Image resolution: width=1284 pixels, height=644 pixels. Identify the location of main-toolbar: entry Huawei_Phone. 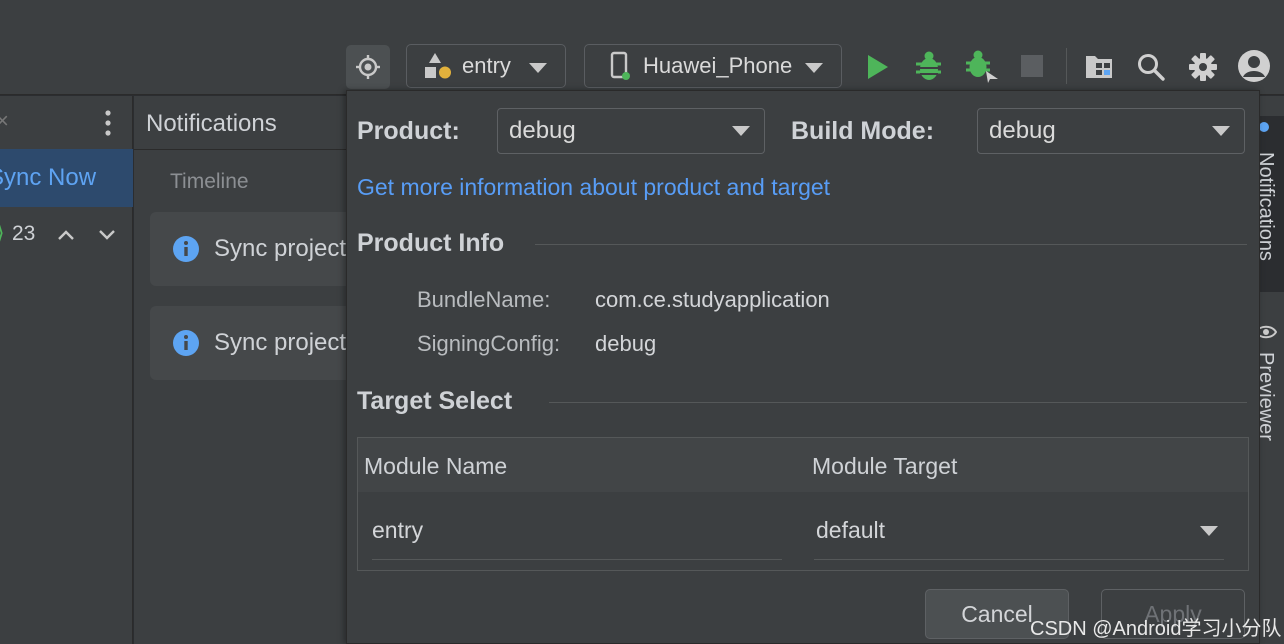
(642, 47).